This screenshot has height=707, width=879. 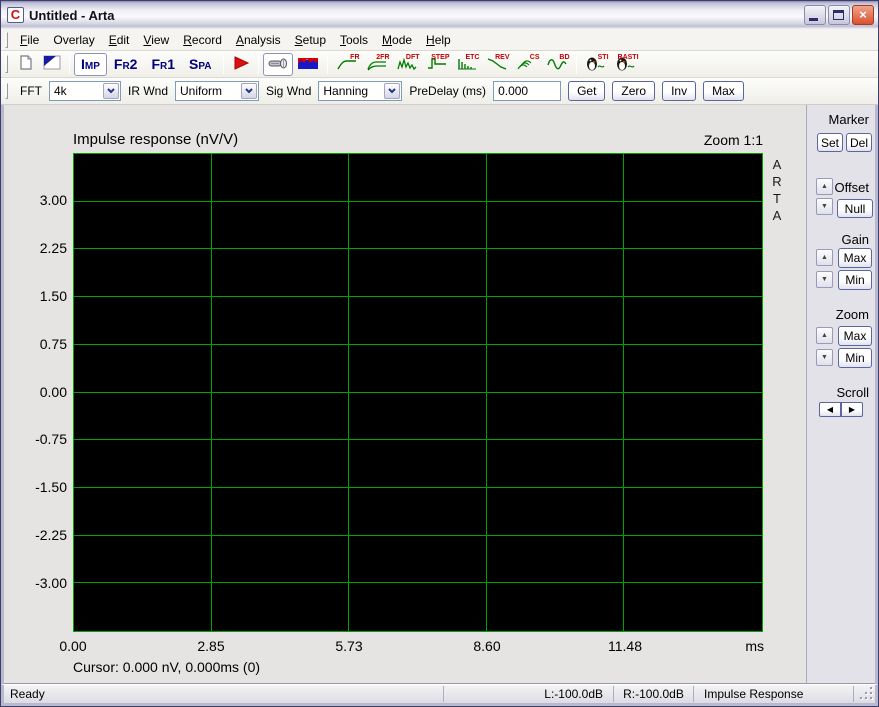 I want to click on titlebar: C Untitled - Arta ×, so click(x=439, y=15).